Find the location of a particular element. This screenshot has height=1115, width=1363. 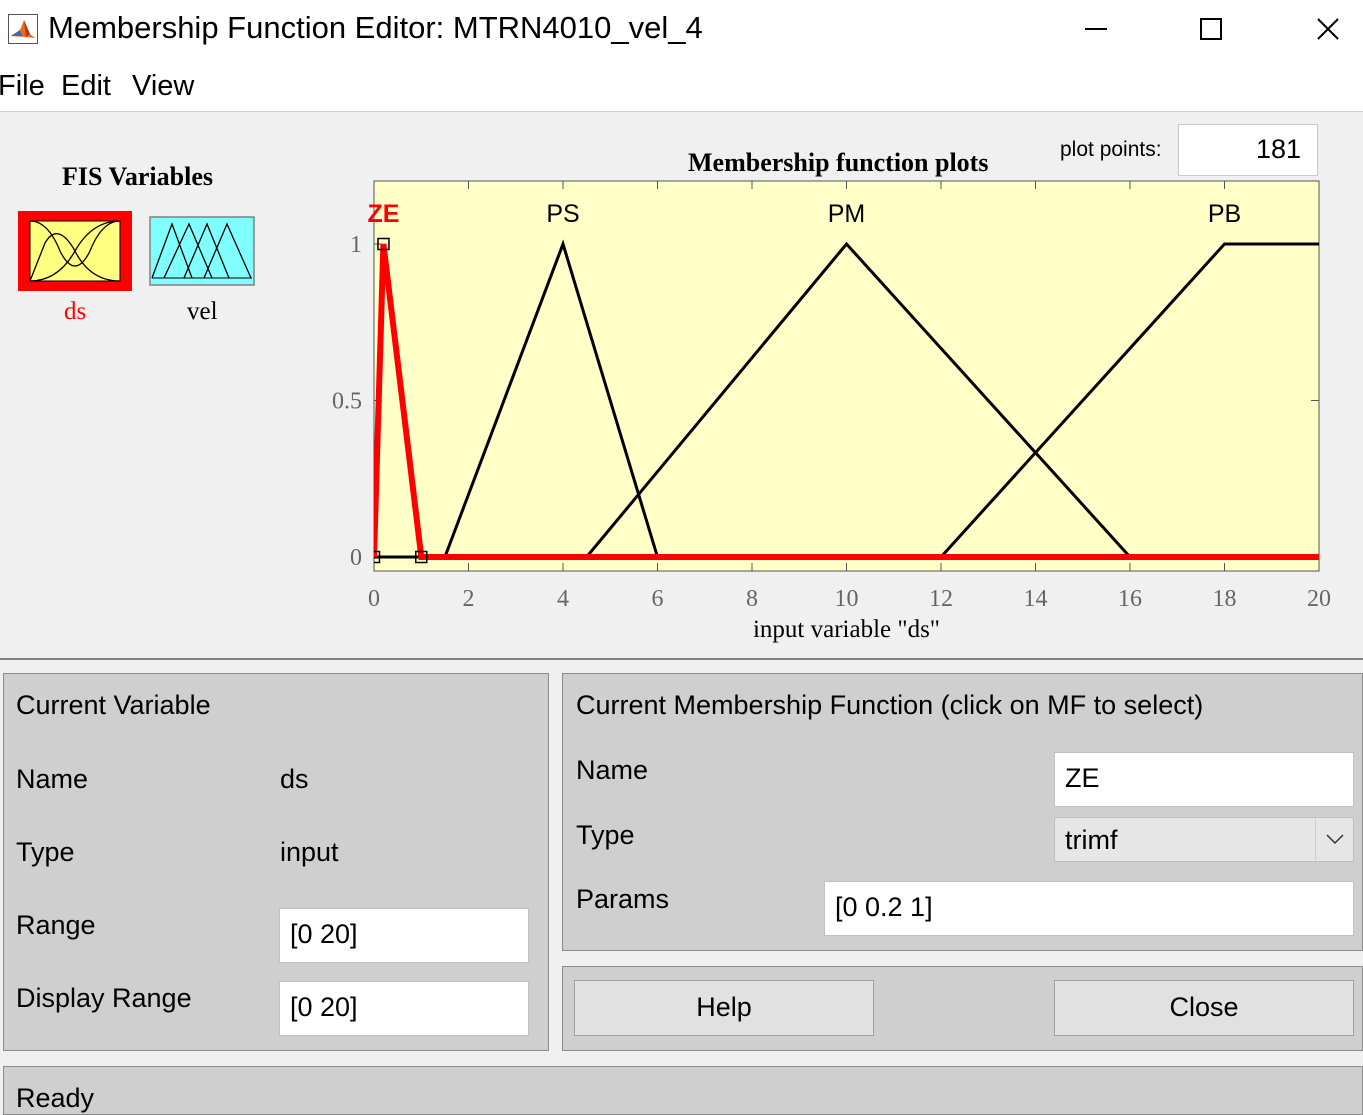

x-axis-label: input variable "ds" is located at coordinates (846, 629).